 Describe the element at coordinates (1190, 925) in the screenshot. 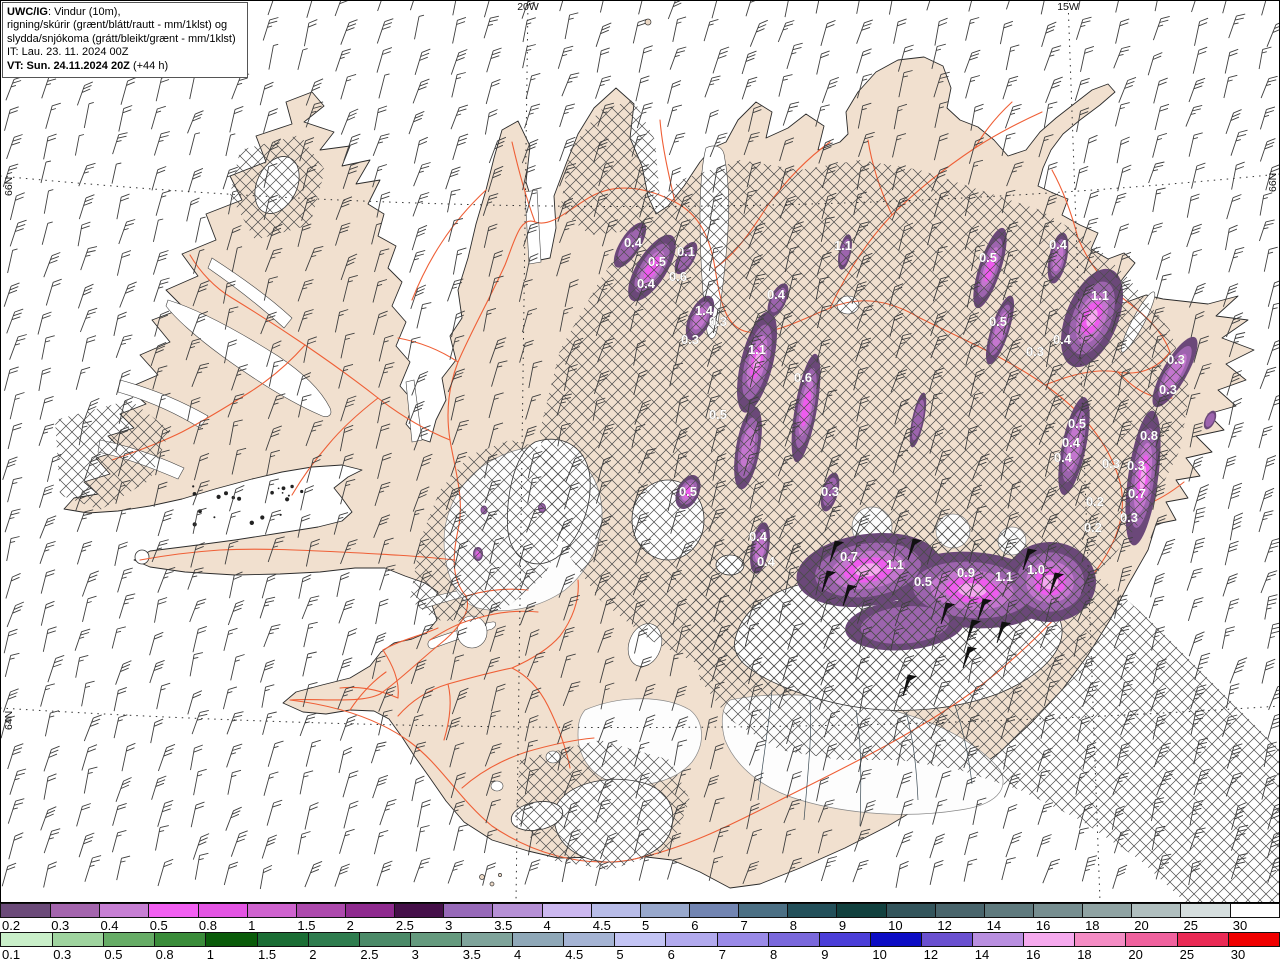

I see `snow-scale-tick-label: 25` at that location.